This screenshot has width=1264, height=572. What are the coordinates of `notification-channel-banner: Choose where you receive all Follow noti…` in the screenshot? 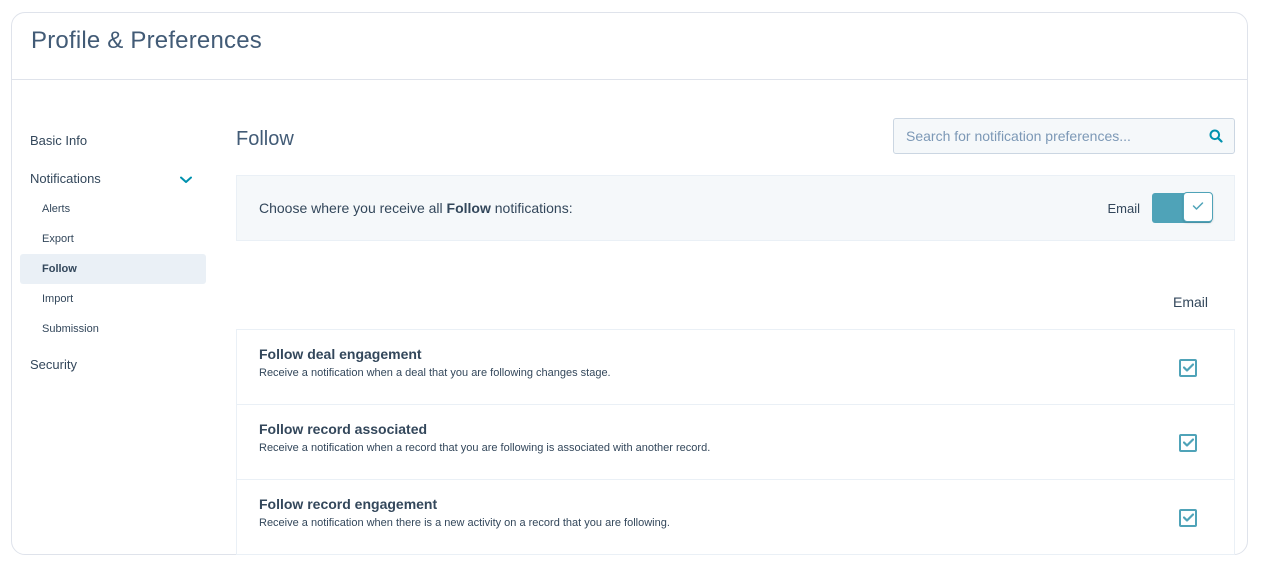 It's located at (735, 208).